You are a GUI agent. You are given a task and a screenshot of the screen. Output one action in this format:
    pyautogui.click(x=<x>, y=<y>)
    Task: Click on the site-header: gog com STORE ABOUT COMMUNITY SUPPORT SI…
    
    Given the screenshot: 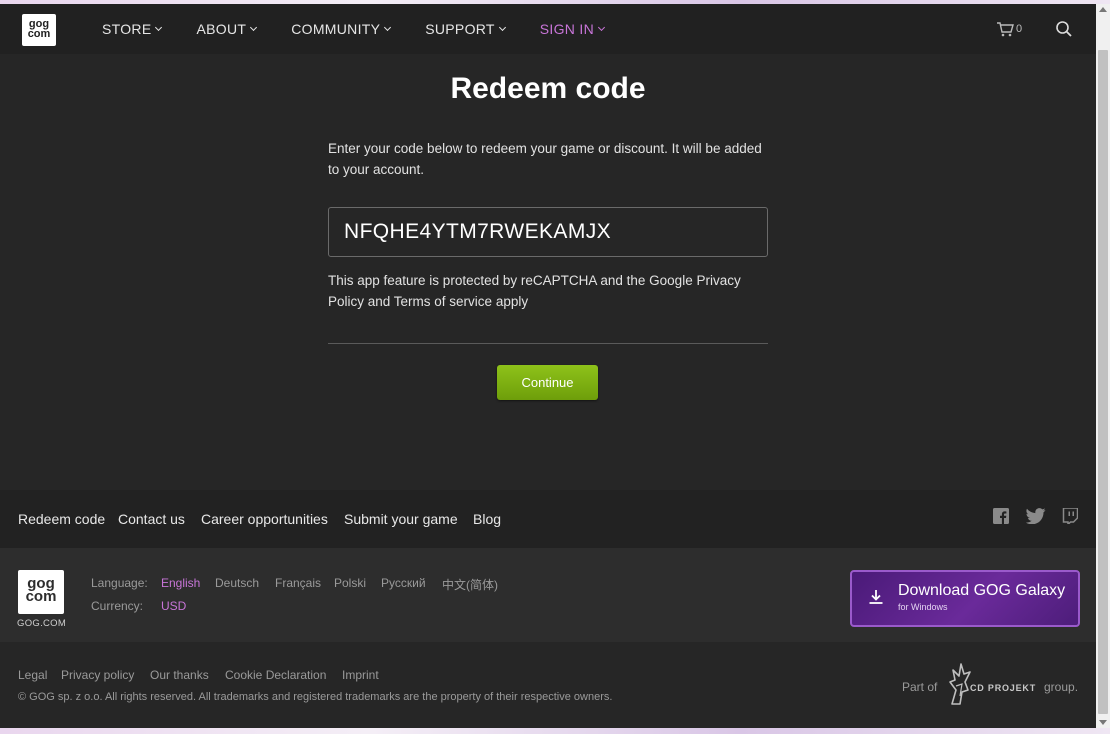 What is the action you would take?
    pyautogui.click(x=548, y=29)
    